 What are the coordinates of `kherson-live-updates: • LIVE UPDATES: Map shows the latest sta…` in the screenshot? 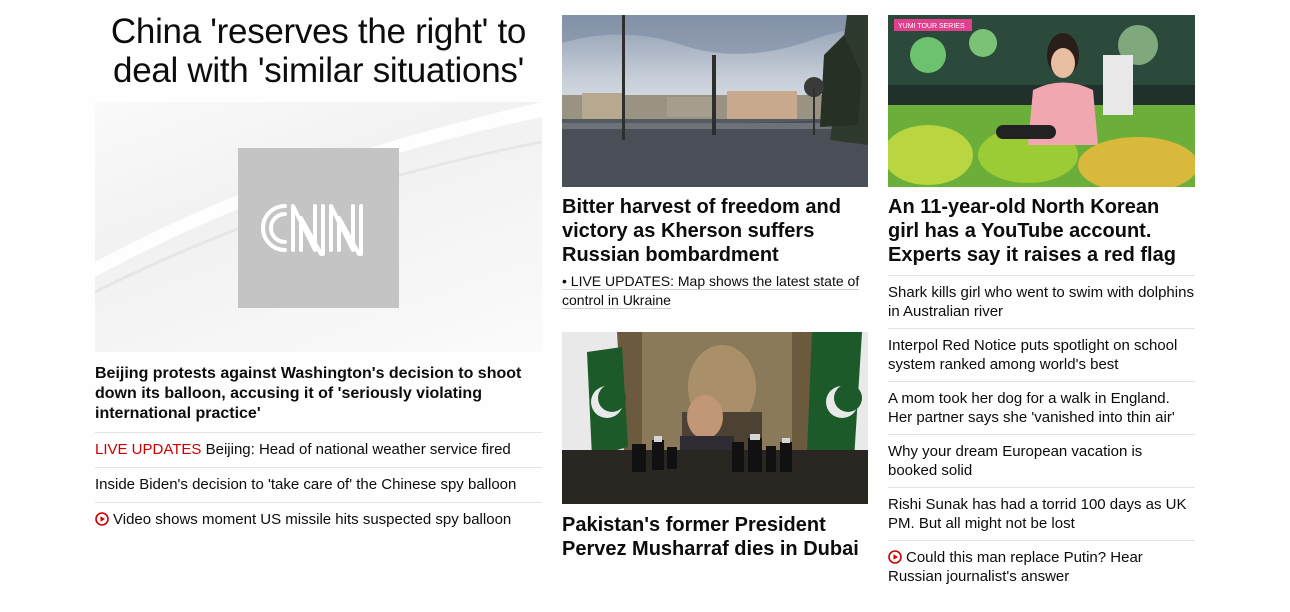 It's located at (712, 291).